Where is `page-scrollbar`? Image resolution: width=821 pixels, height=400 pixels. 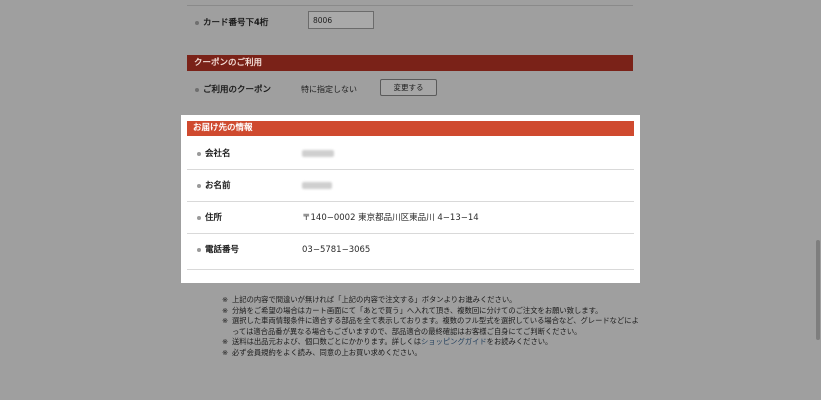 page-scrollbar is located at coordinates (818, 200).